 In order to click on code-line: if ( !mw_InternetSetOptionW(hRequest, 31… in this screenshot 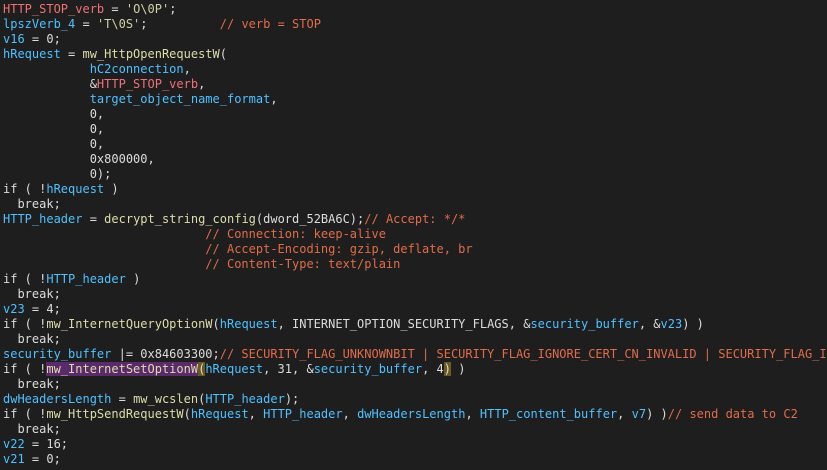, I will do `click(413, 369)`.